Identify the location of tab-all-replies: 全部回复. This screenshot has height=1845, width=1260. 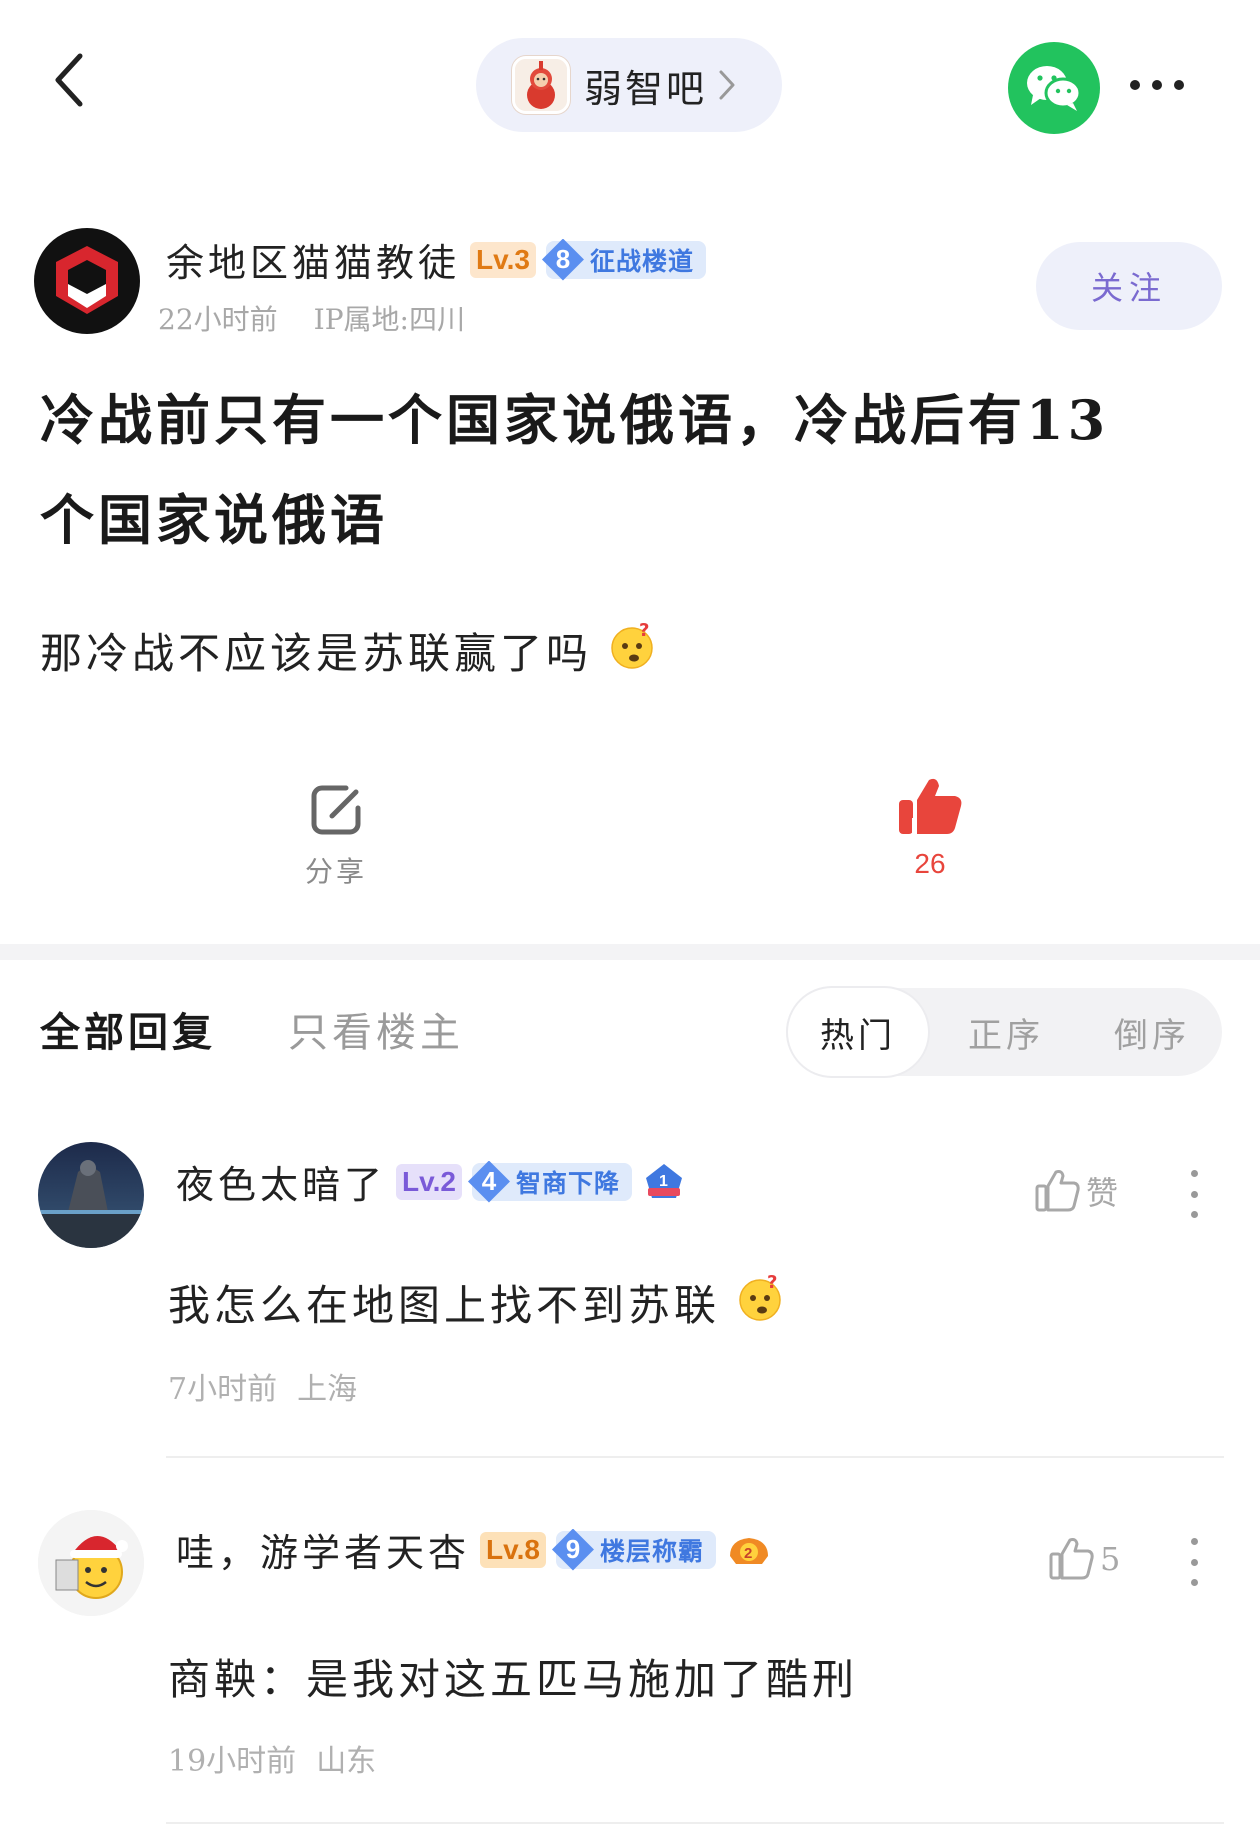
(128, 1029).